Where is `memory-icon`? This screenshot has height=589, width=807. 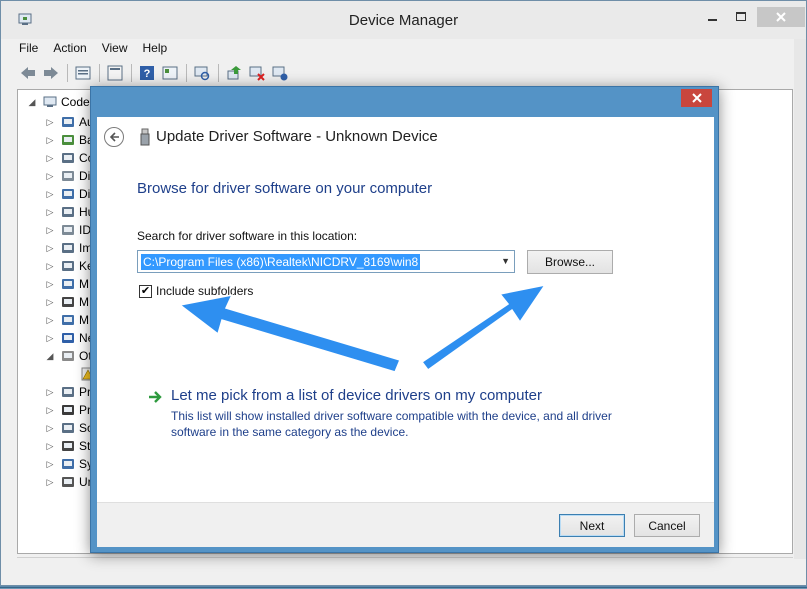
memory-icon is located at coordinates (68, 284).